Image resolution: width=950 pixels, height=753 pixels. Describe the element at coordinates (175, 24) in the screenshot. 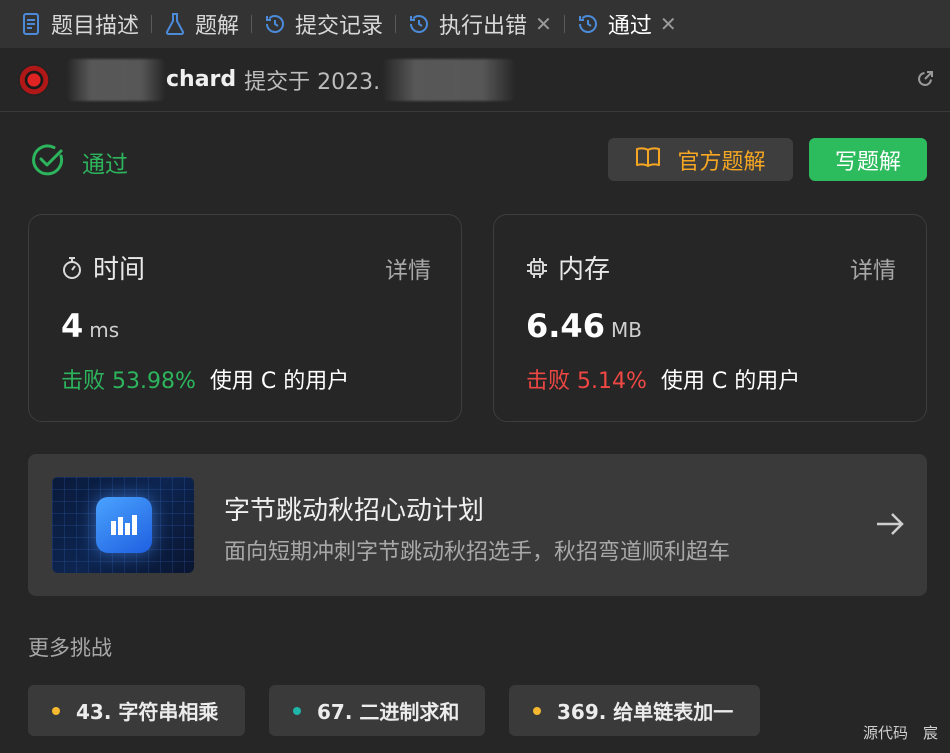

I see `flask-icon` at that location.